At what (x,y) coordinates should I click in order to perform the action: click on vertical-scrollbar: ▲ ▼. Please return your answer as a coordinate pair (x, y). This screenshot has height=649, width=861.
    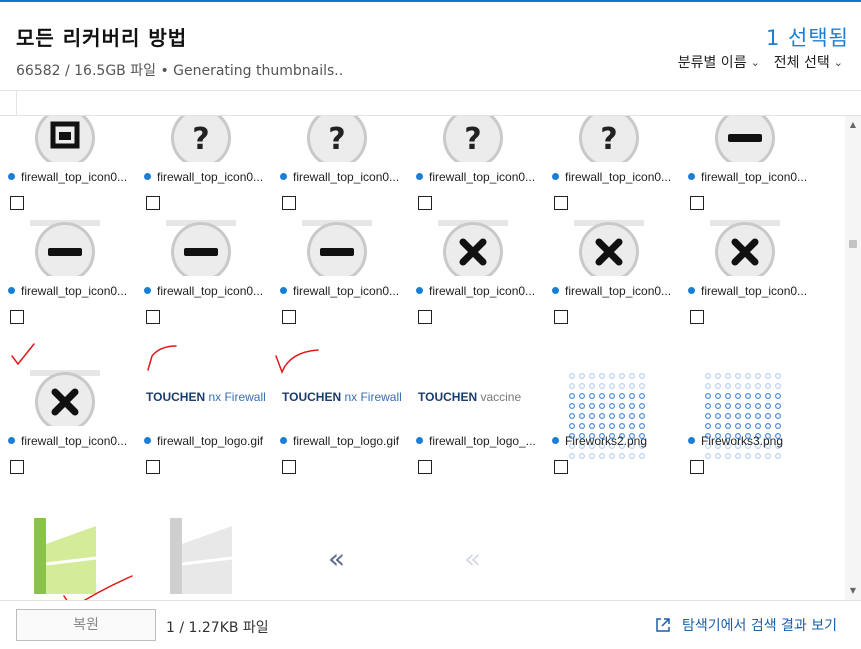
    Looking at the image, I should click on (853, 358).